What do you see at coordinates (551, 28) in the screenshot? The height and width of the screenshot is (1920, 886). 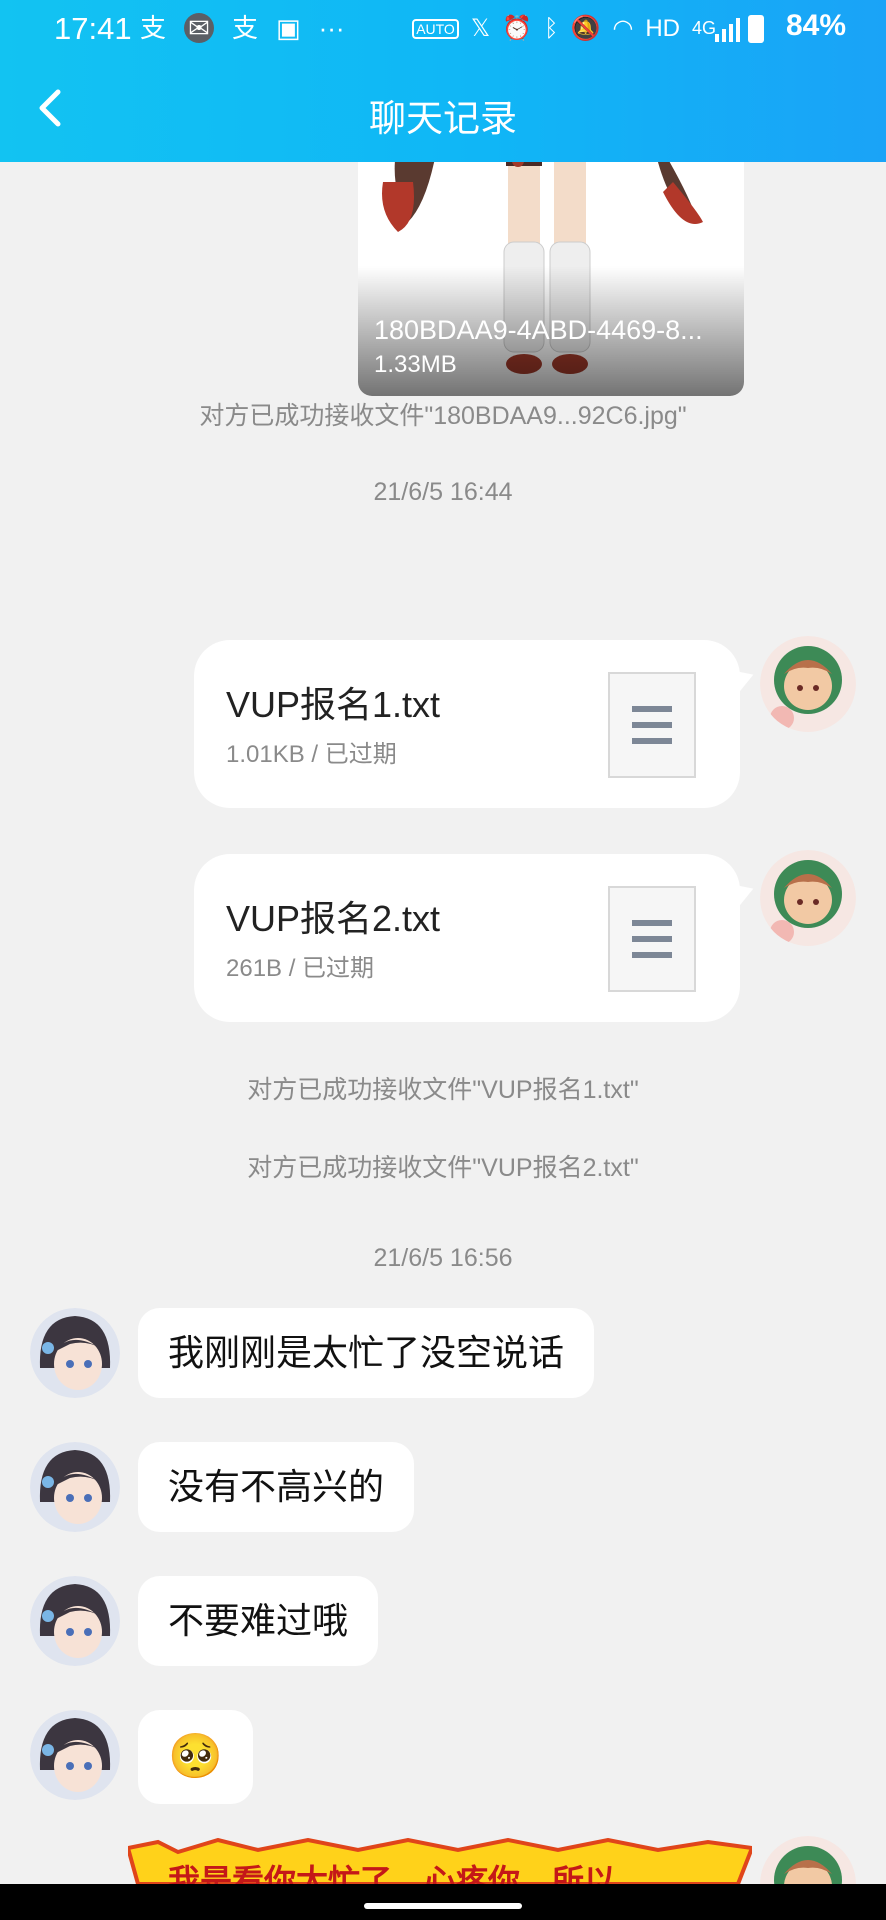 I see `bluetooth-icon: ᛒ` at bounding box center [551, 28].